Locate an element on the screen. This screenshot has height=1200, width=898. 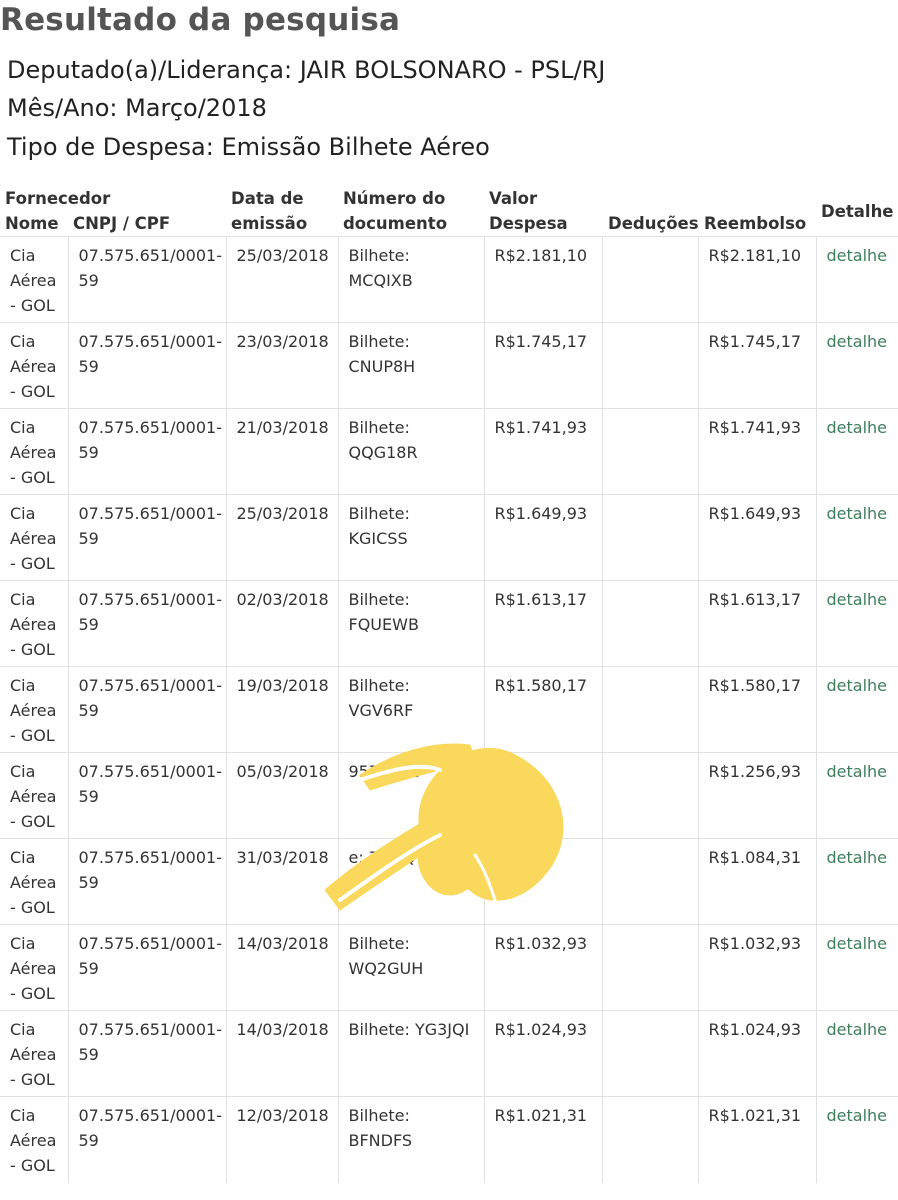
cell-data-emissao: 12/03/2018 is located at coordinates (281, 1139).